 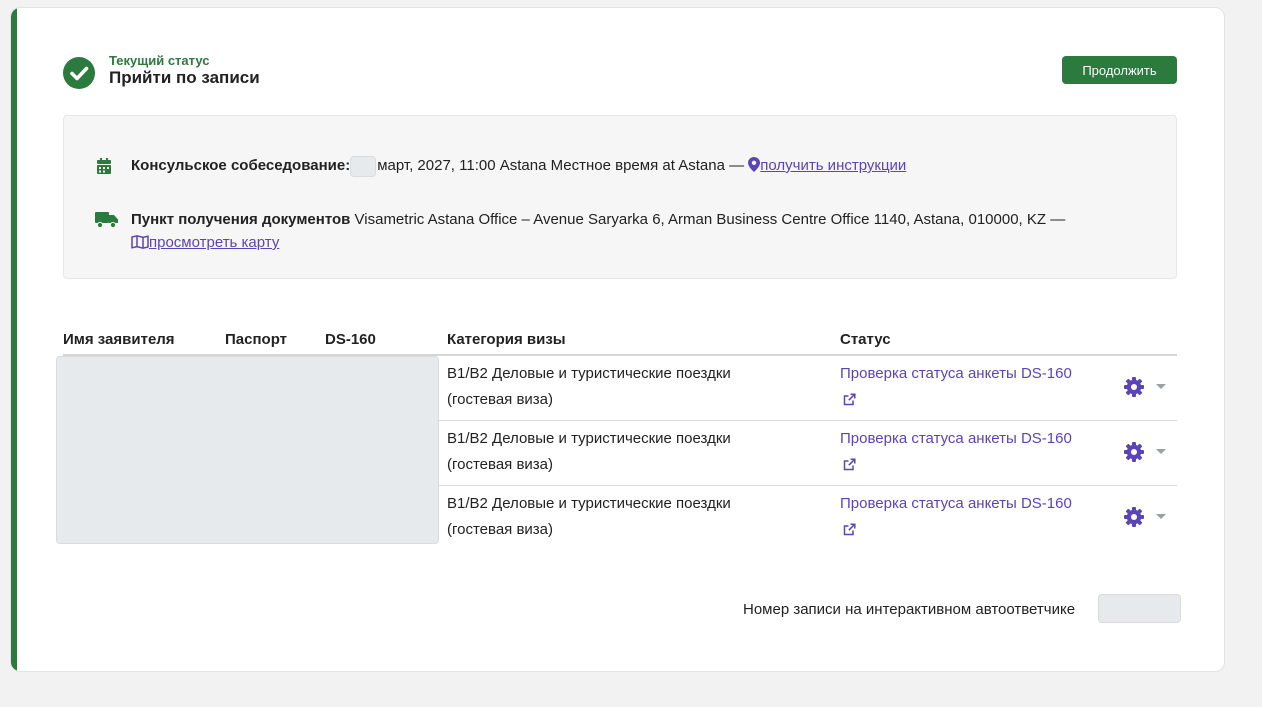 I want to click on header-status: Статус, so click(x=865, y=339).